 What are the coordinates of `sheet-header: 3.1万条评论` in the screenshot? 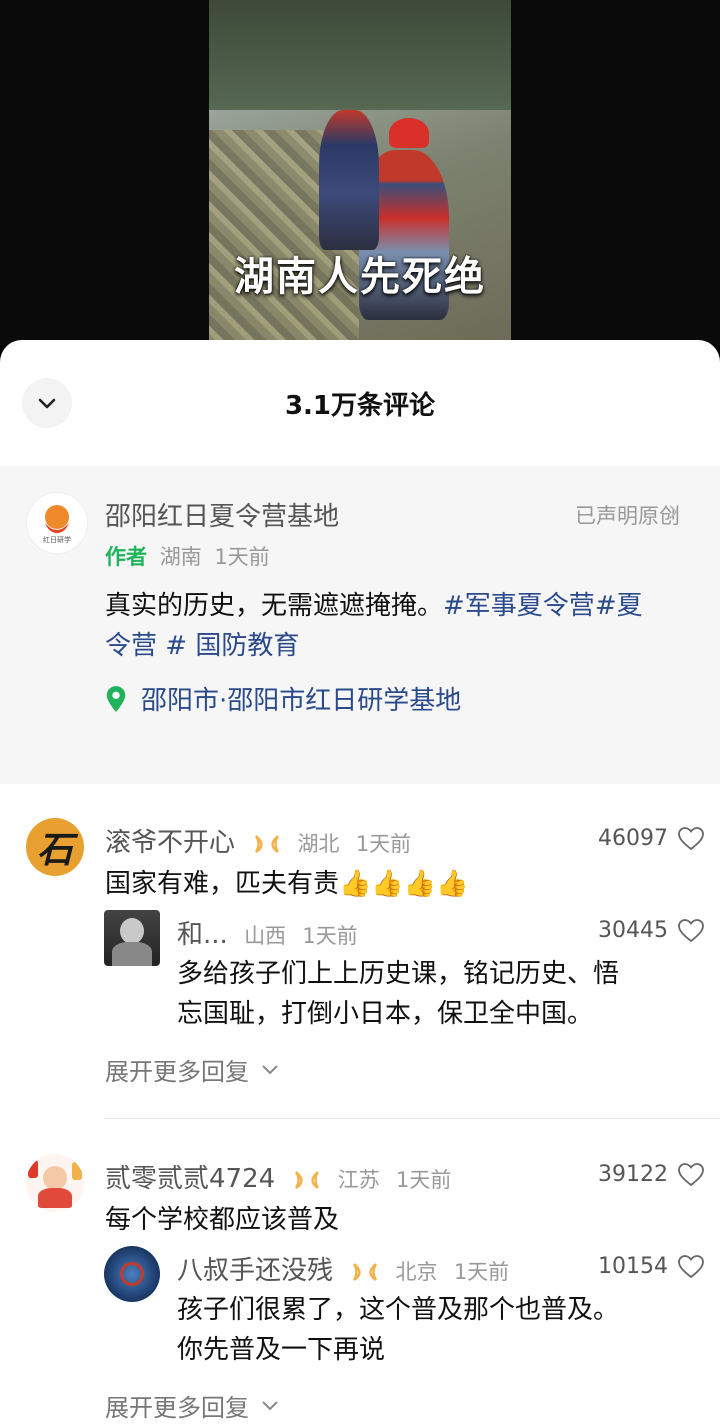 It's located at (360, 404).